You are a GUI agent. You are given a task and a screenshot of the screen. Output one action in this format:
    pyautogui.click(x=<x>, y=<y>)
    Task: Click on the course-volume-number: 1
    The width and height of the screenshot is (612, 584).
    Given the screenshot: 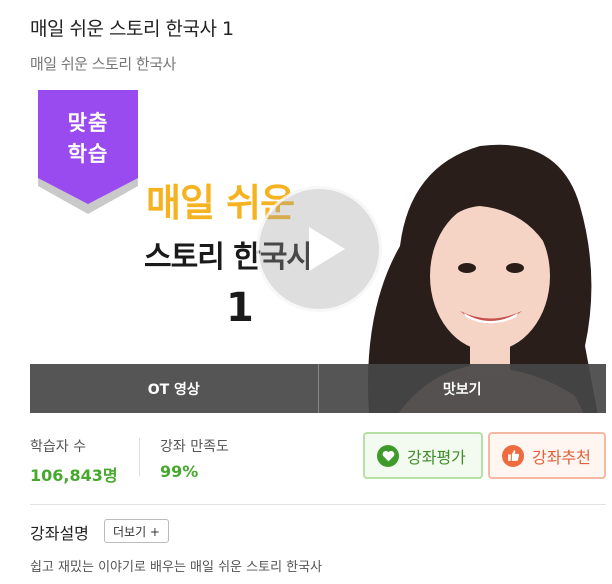 What is the action you would take?
    pyautogui.click(x=240, y=308)
    